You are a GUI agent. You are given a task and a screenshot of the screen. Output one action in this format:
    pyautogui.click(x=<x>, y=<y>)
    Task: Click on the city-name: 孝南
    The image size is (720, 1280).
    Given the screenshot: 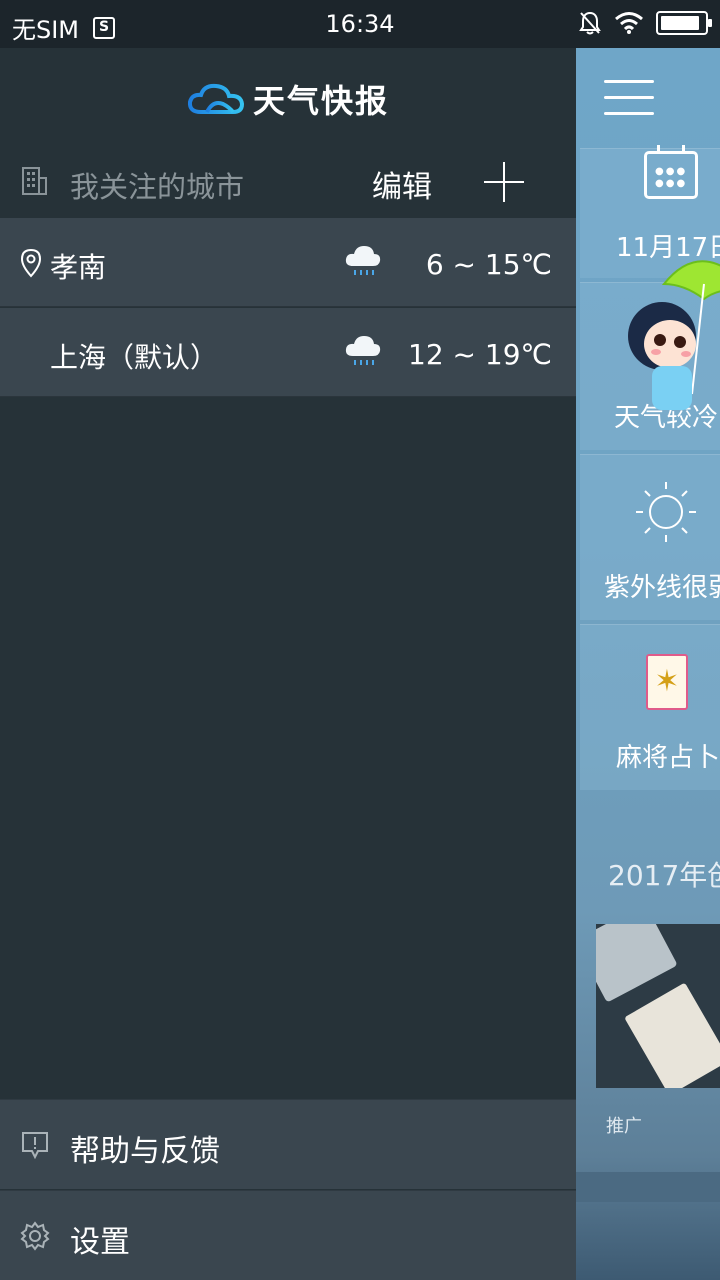 What is the action you would take?
    pyautogui.click(x=78, y=267)
    